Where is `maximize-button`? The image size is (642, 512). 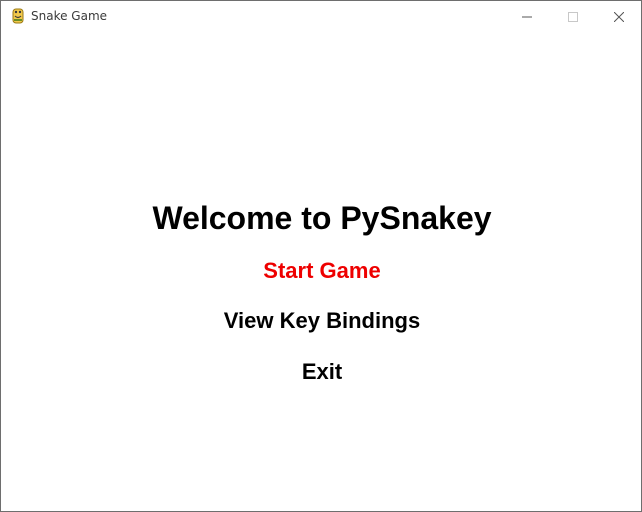
maximize-button is located at coordinates (573, 16).